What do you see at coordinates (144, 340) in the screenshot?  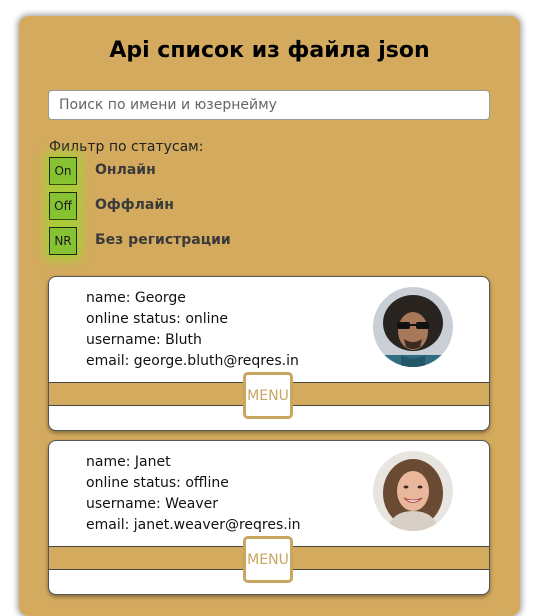 I see `user-username: username: Bluth` at bounding box center [144, 340].